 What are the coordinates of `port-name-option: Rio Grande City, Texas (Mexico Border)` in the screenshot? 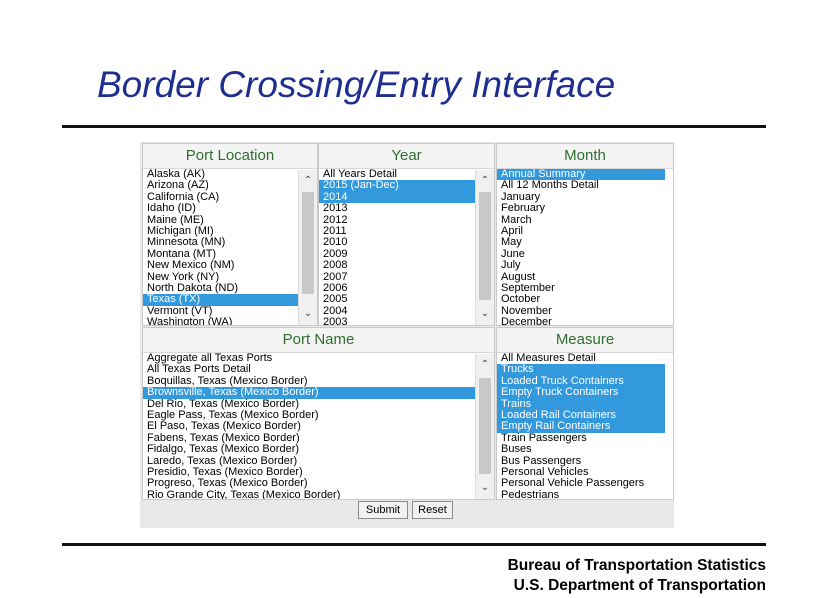 It's located at (318, 494).